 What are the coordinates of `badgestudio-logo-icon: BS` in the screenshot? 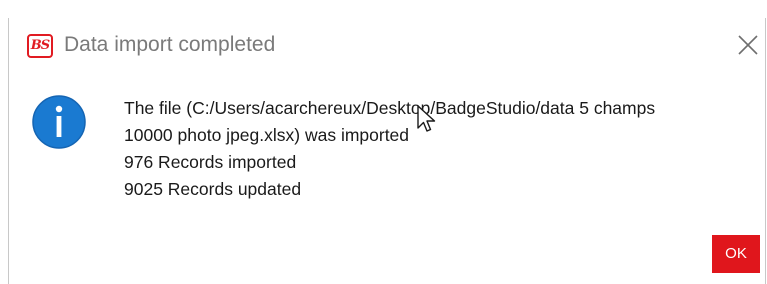 It's located at (40, 46).